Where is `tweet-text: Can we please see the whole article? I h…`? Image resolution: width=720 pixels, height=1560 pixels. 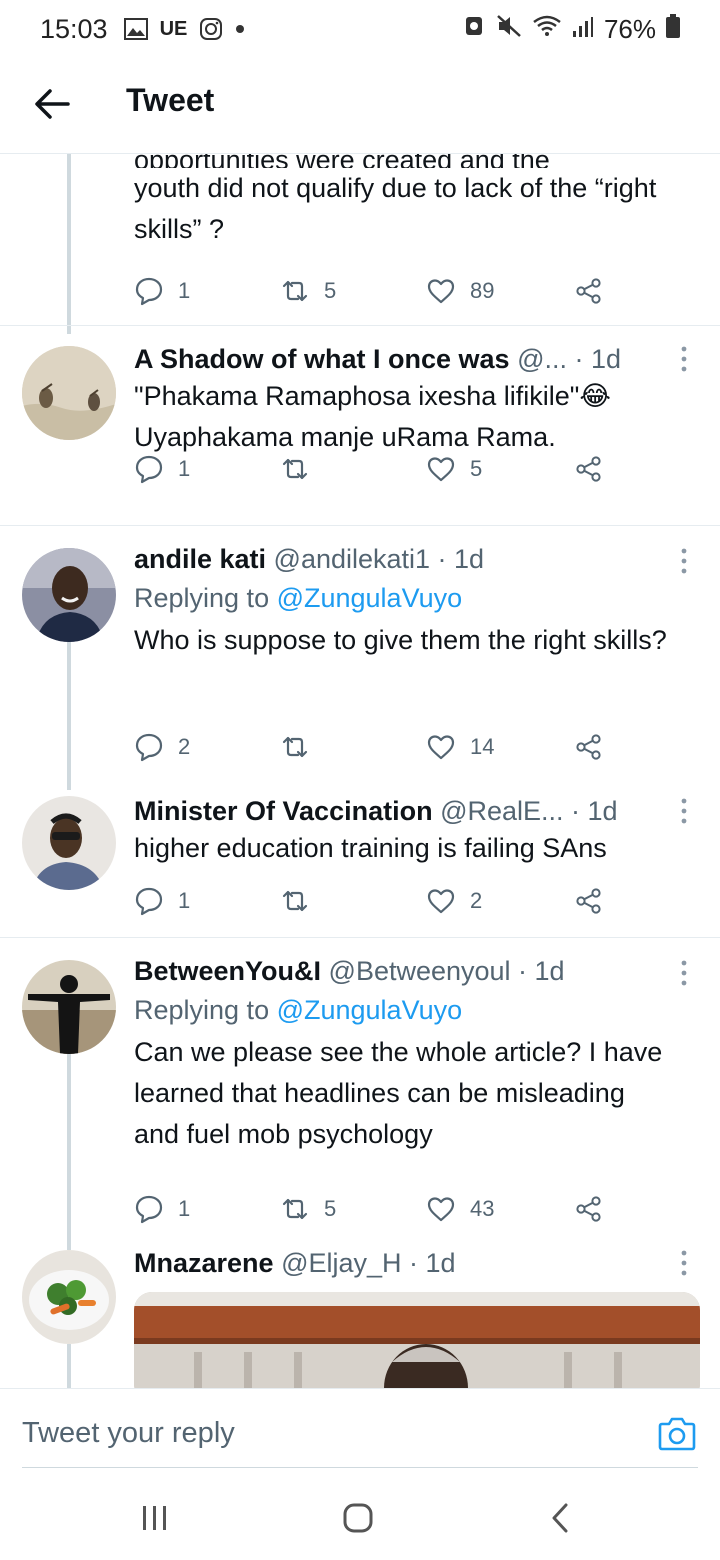
tweet-text: Can we please see the whole article? I h… is located at coordinates (398, 1093).